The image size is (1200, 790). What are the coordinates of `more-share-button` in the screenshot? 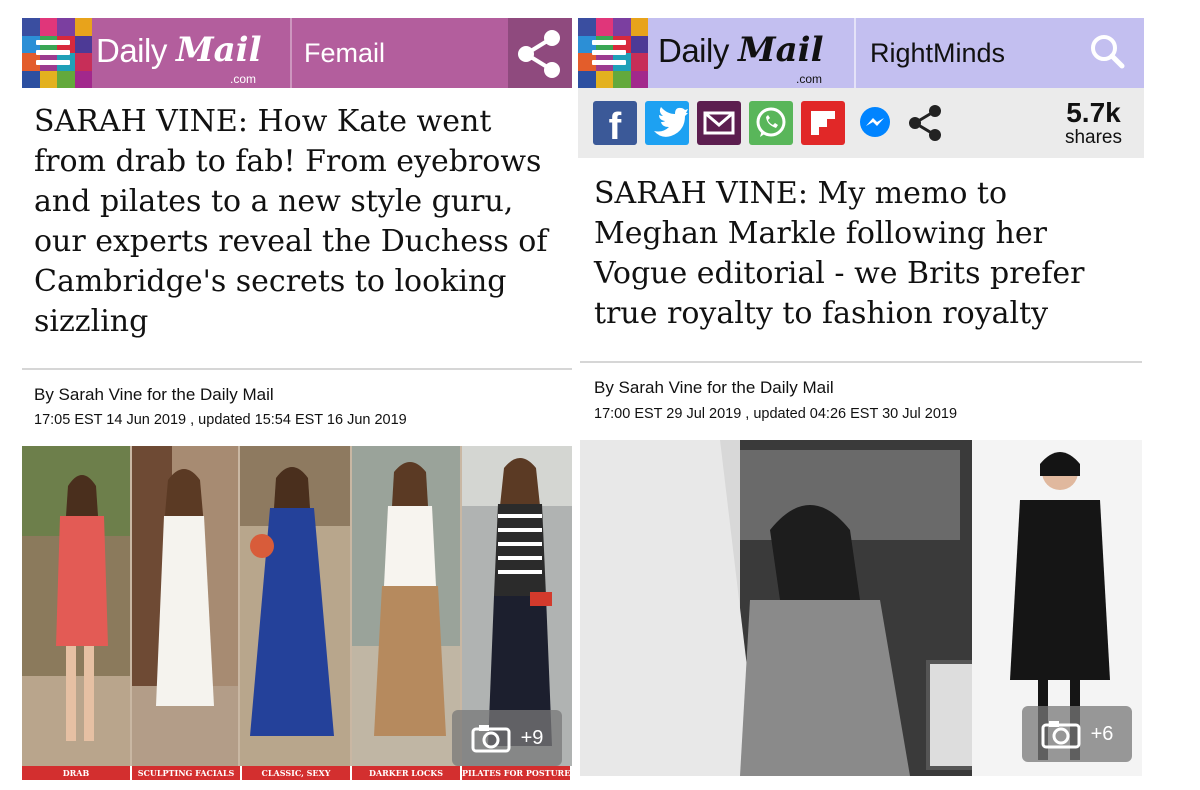 It's located at (925, 123).